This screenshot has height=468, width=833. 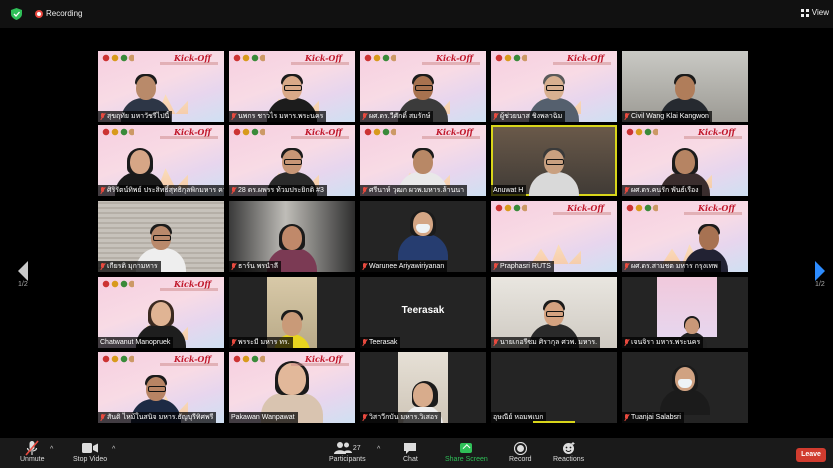 I want to click on participant-display-name: Teerasak, so click(x=423, y=310).